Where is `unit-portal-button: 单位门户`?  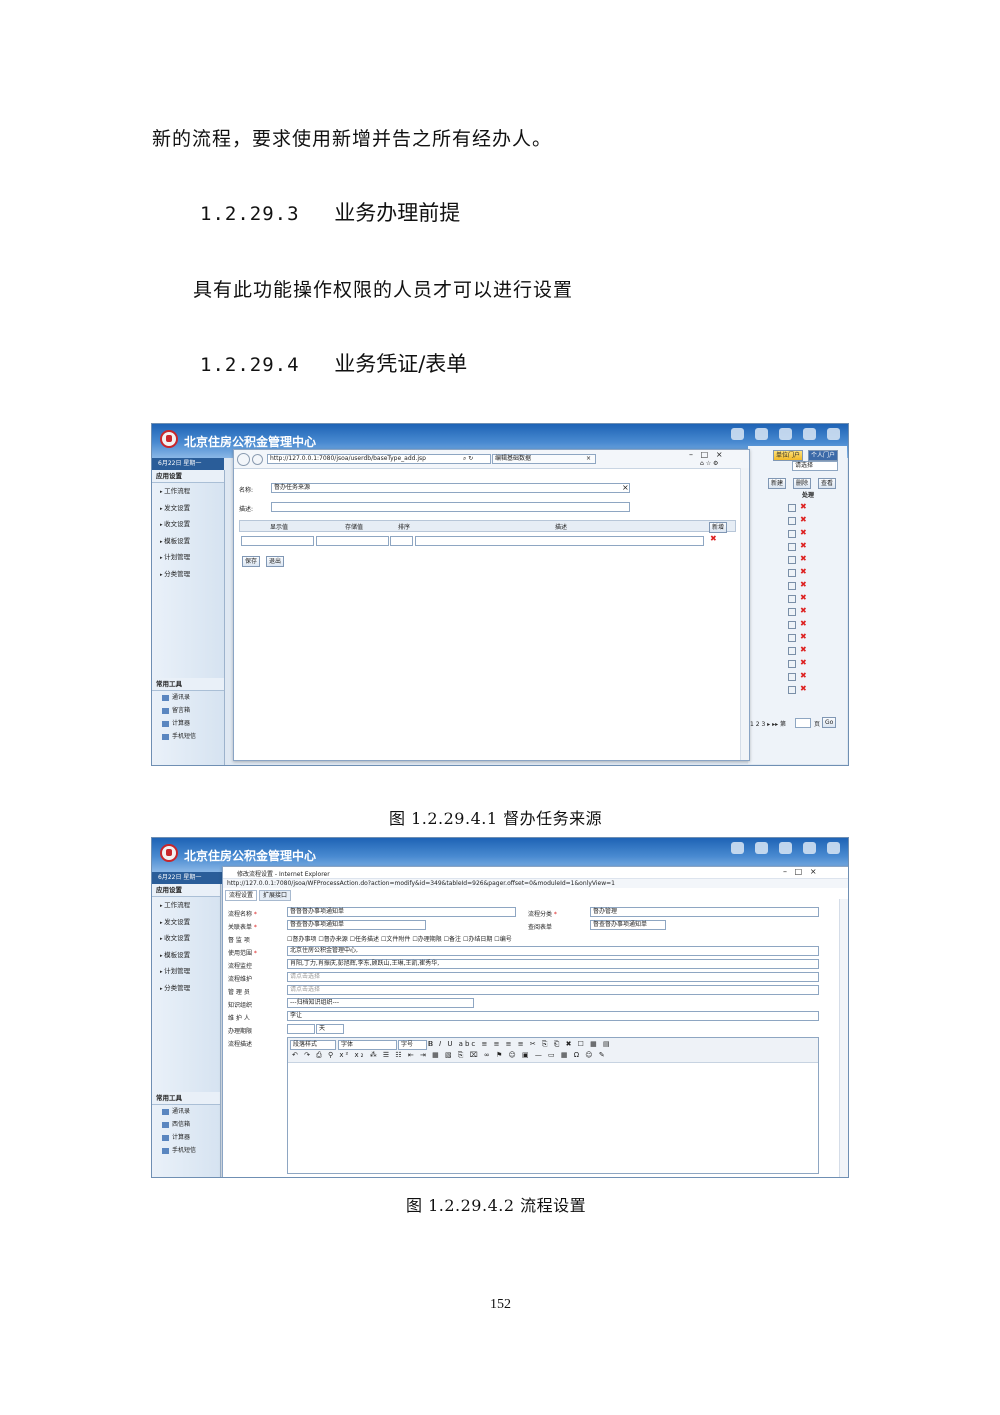
unit-portal-button: 单位门户 is located at coordinates (788, 455).